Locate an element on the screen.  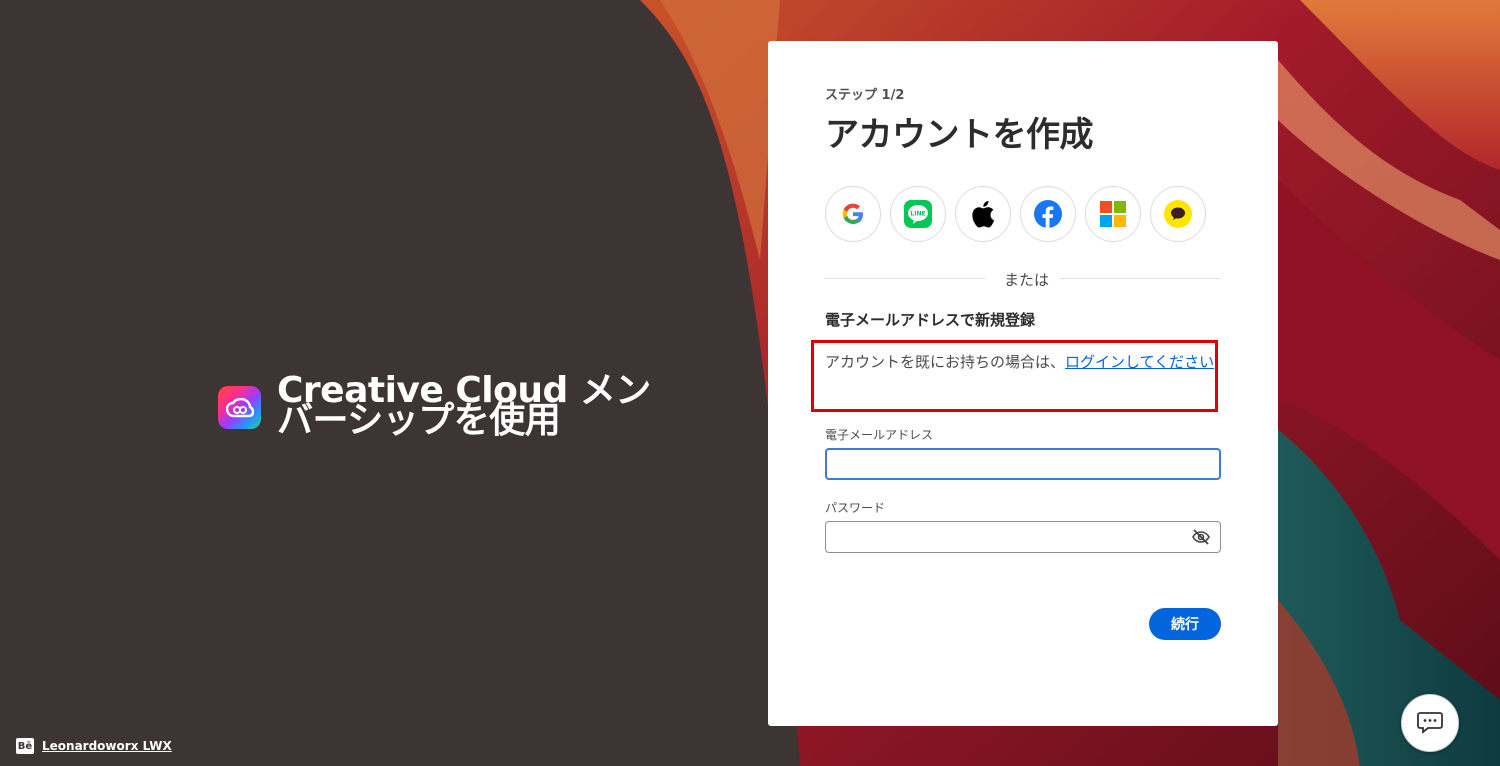
email-label: 電子メールアドレス is located at coordinates (879, 435).